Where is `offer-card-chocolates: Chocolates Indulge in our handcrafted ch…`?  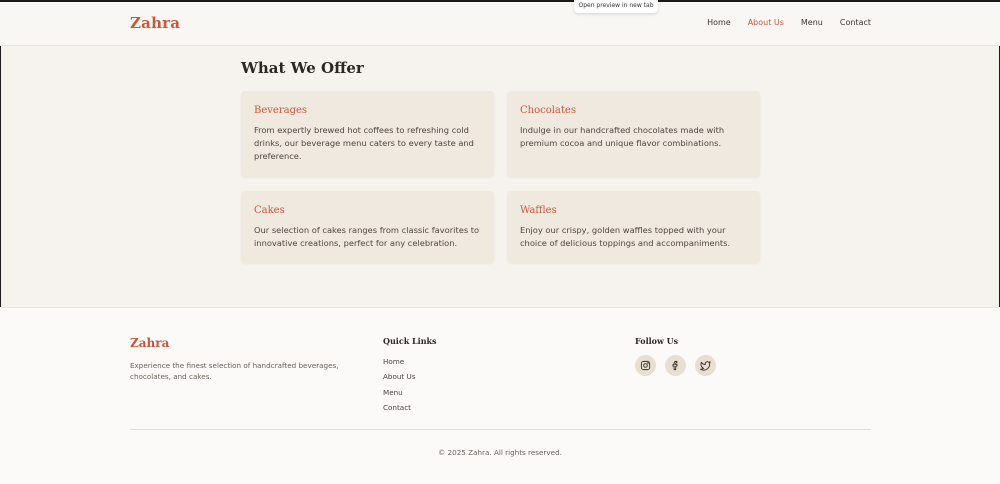 offer-card-chocolates: Chocolates Indulge in our handcrafted ch… is located at coordinates (633, 134).